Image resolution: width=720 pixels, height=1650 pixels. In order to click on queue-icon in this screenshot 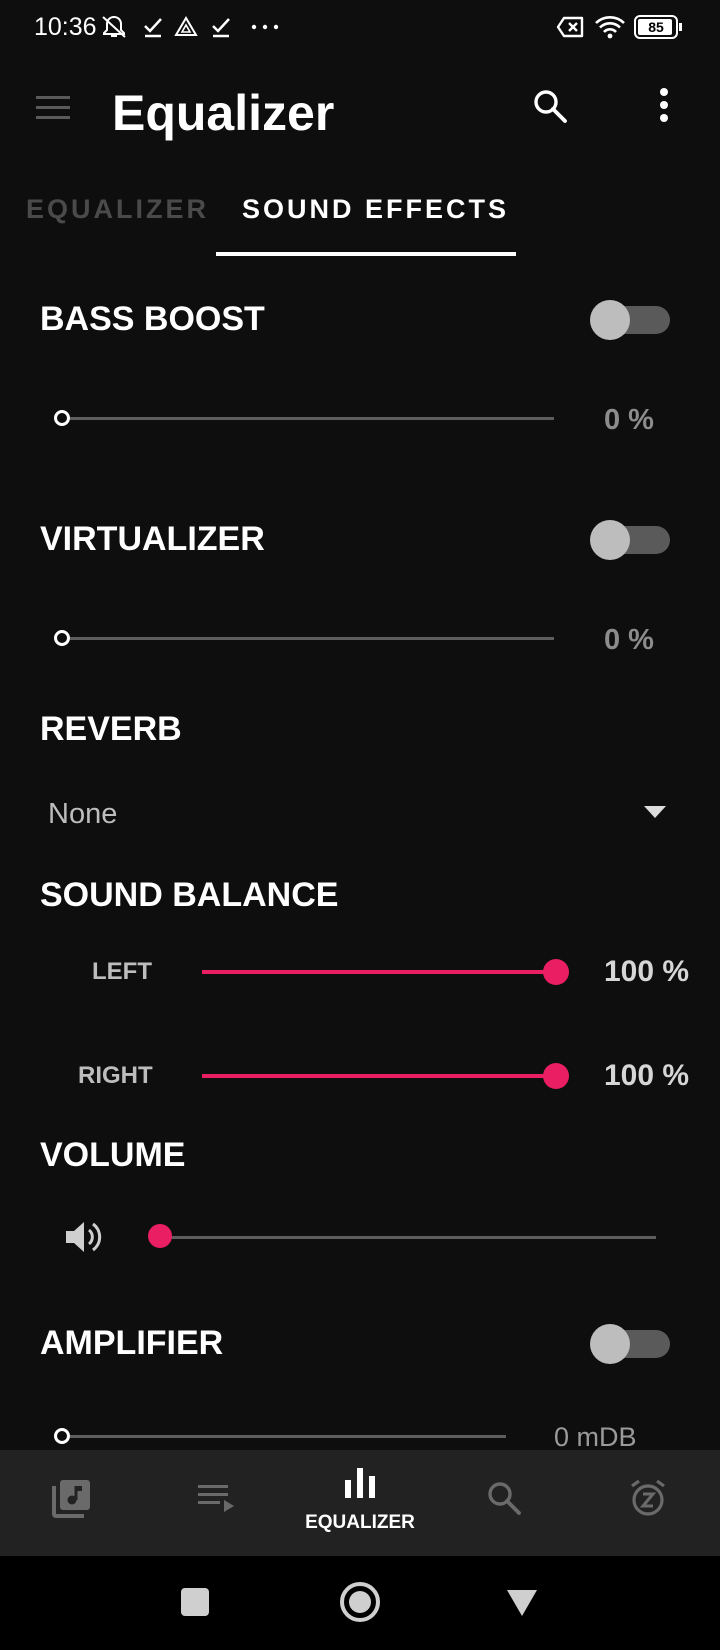, I will do `click(216, 1498)`.